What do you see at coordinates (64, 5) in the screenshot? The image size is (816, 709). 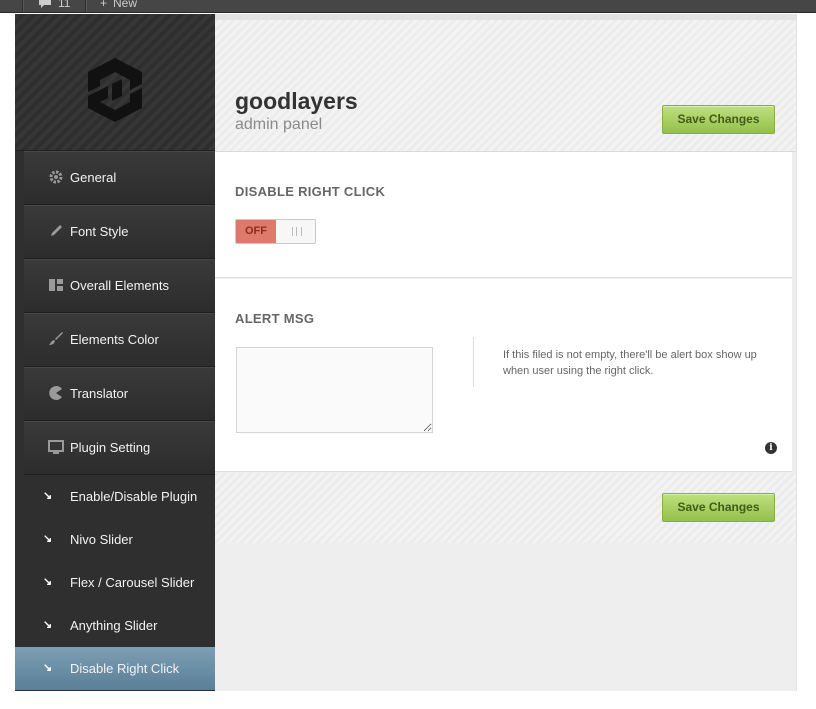 I see `comments-count: 11` at bounding box center [64, 5].